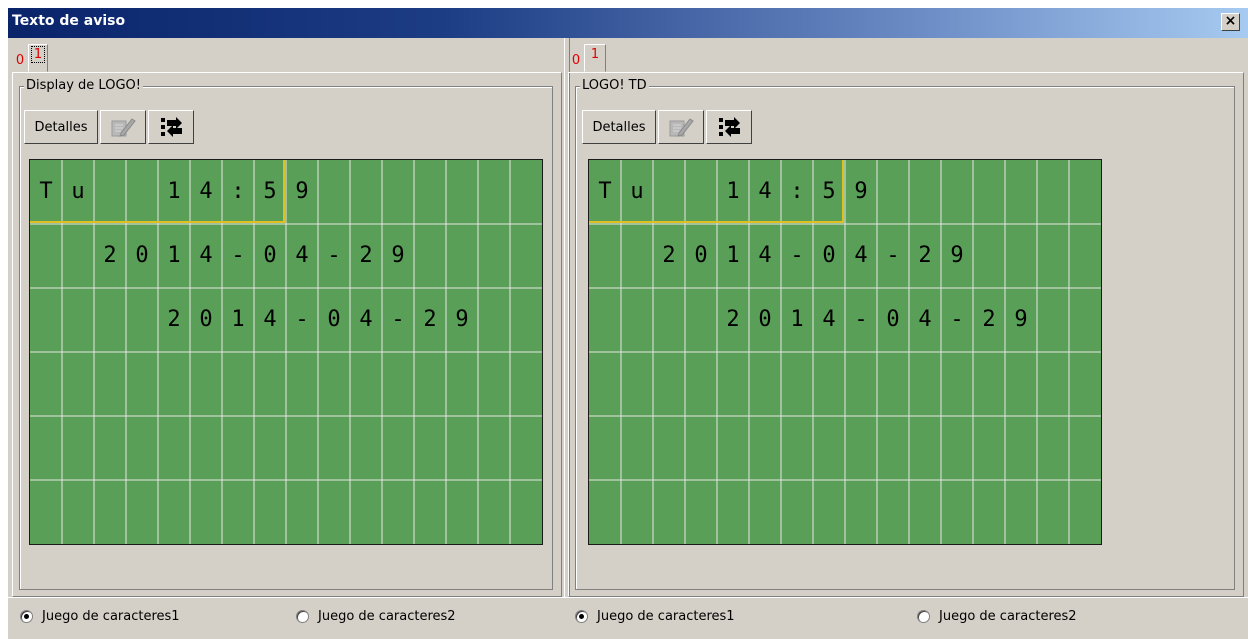 This screenshot has width=1248, height=639. I want to click on right-tab-1: 1, so click(595, 58).